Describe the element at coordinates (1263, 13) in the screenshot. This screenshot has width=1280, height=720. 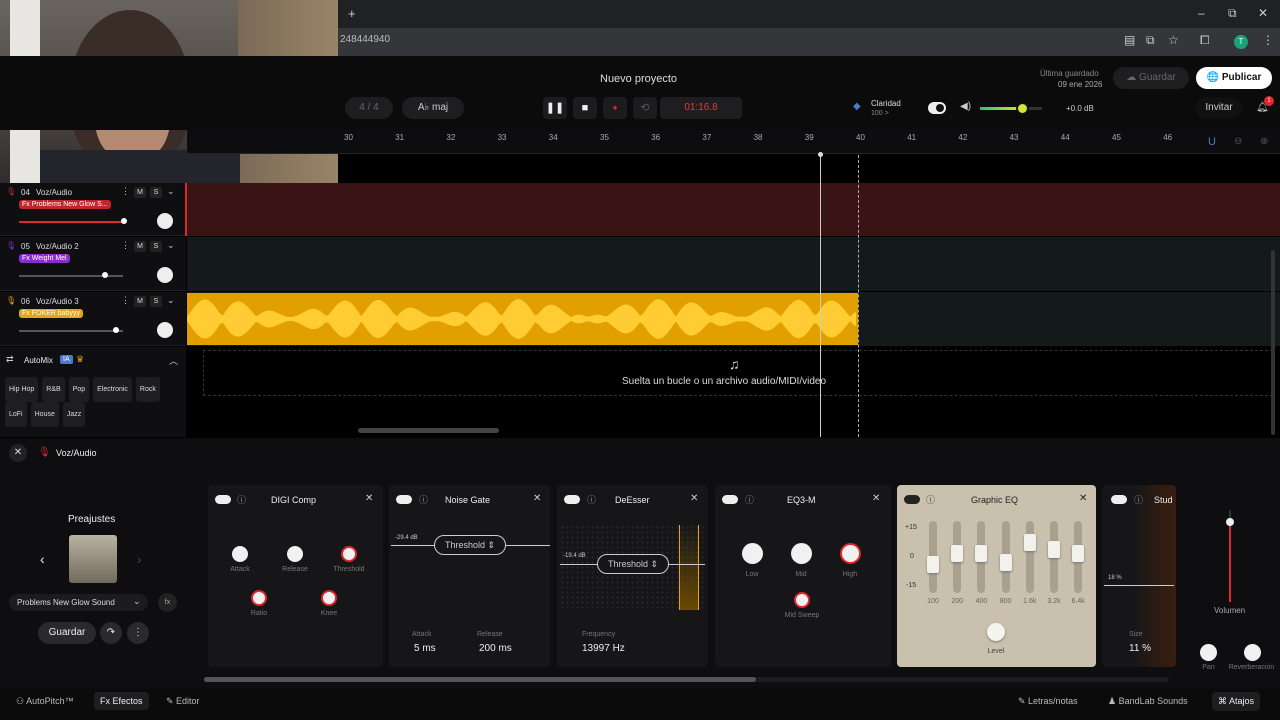
I see `close-window-button: ✕` at that location.